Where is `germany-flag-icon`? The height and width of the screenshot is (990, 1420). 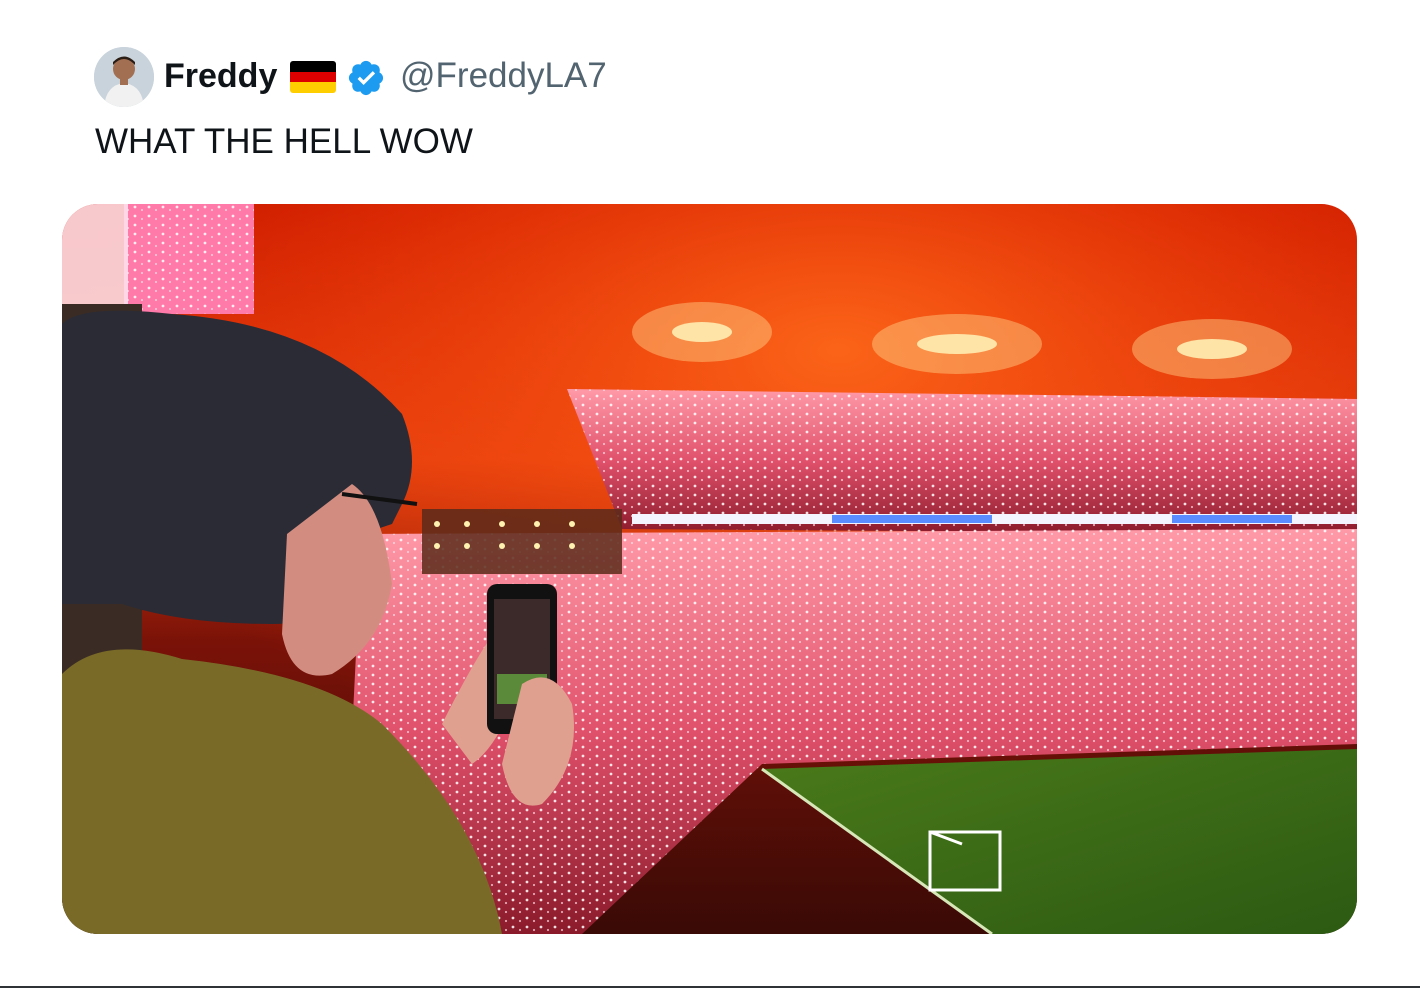 germany-flag-icon is located at coordinates (313, 77).